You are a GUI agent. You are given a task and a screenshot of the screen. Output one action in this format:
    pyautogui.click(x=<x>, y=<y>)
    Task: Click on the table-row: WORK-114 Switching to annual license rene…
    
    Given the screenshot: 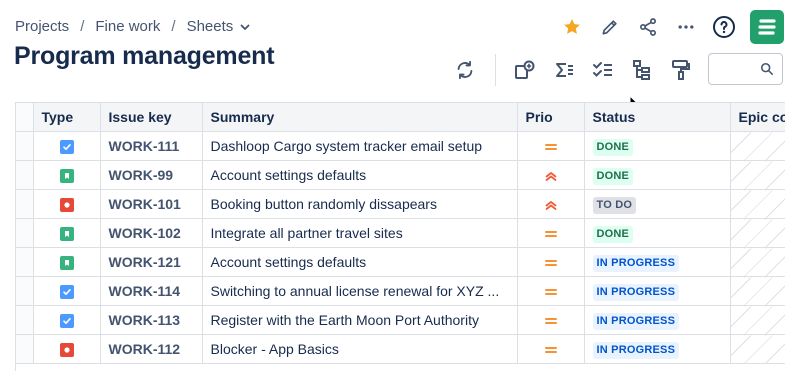 What is the action you would take?
    pyautogui.click(x=400, y=291)
    